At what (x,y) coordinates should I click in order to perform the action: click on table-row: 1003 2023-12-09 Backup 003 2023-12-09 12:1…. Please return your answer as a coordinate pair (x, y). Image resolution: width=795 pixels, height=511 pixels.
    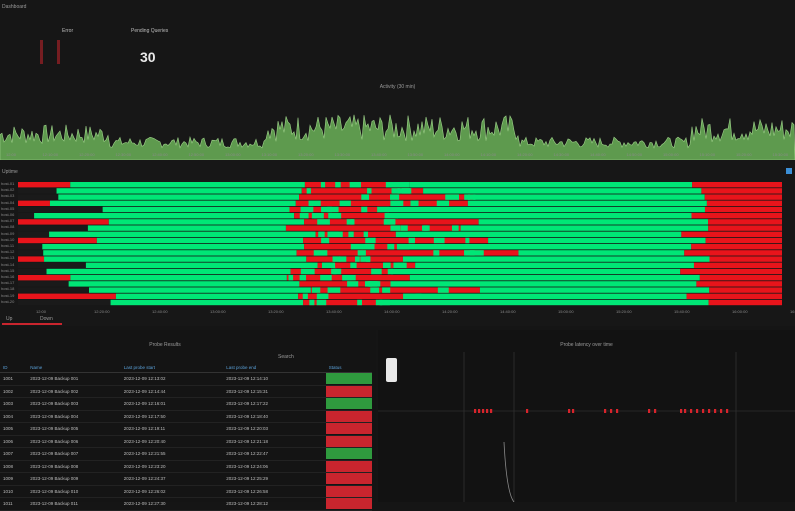
    Looking at the image, I should click on (186, 404).